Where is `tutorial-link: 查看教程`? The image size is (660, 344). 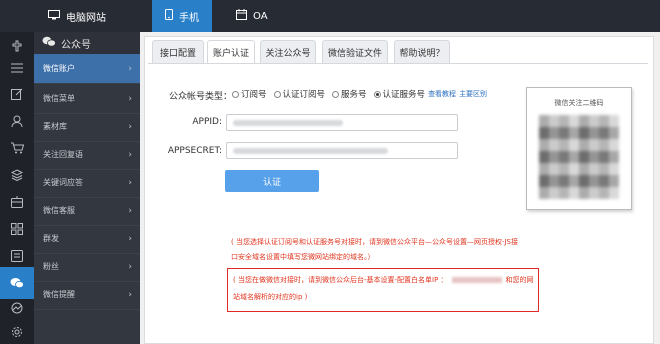 tutorial-link: 查看教程 is located at coordinates (442, 94).